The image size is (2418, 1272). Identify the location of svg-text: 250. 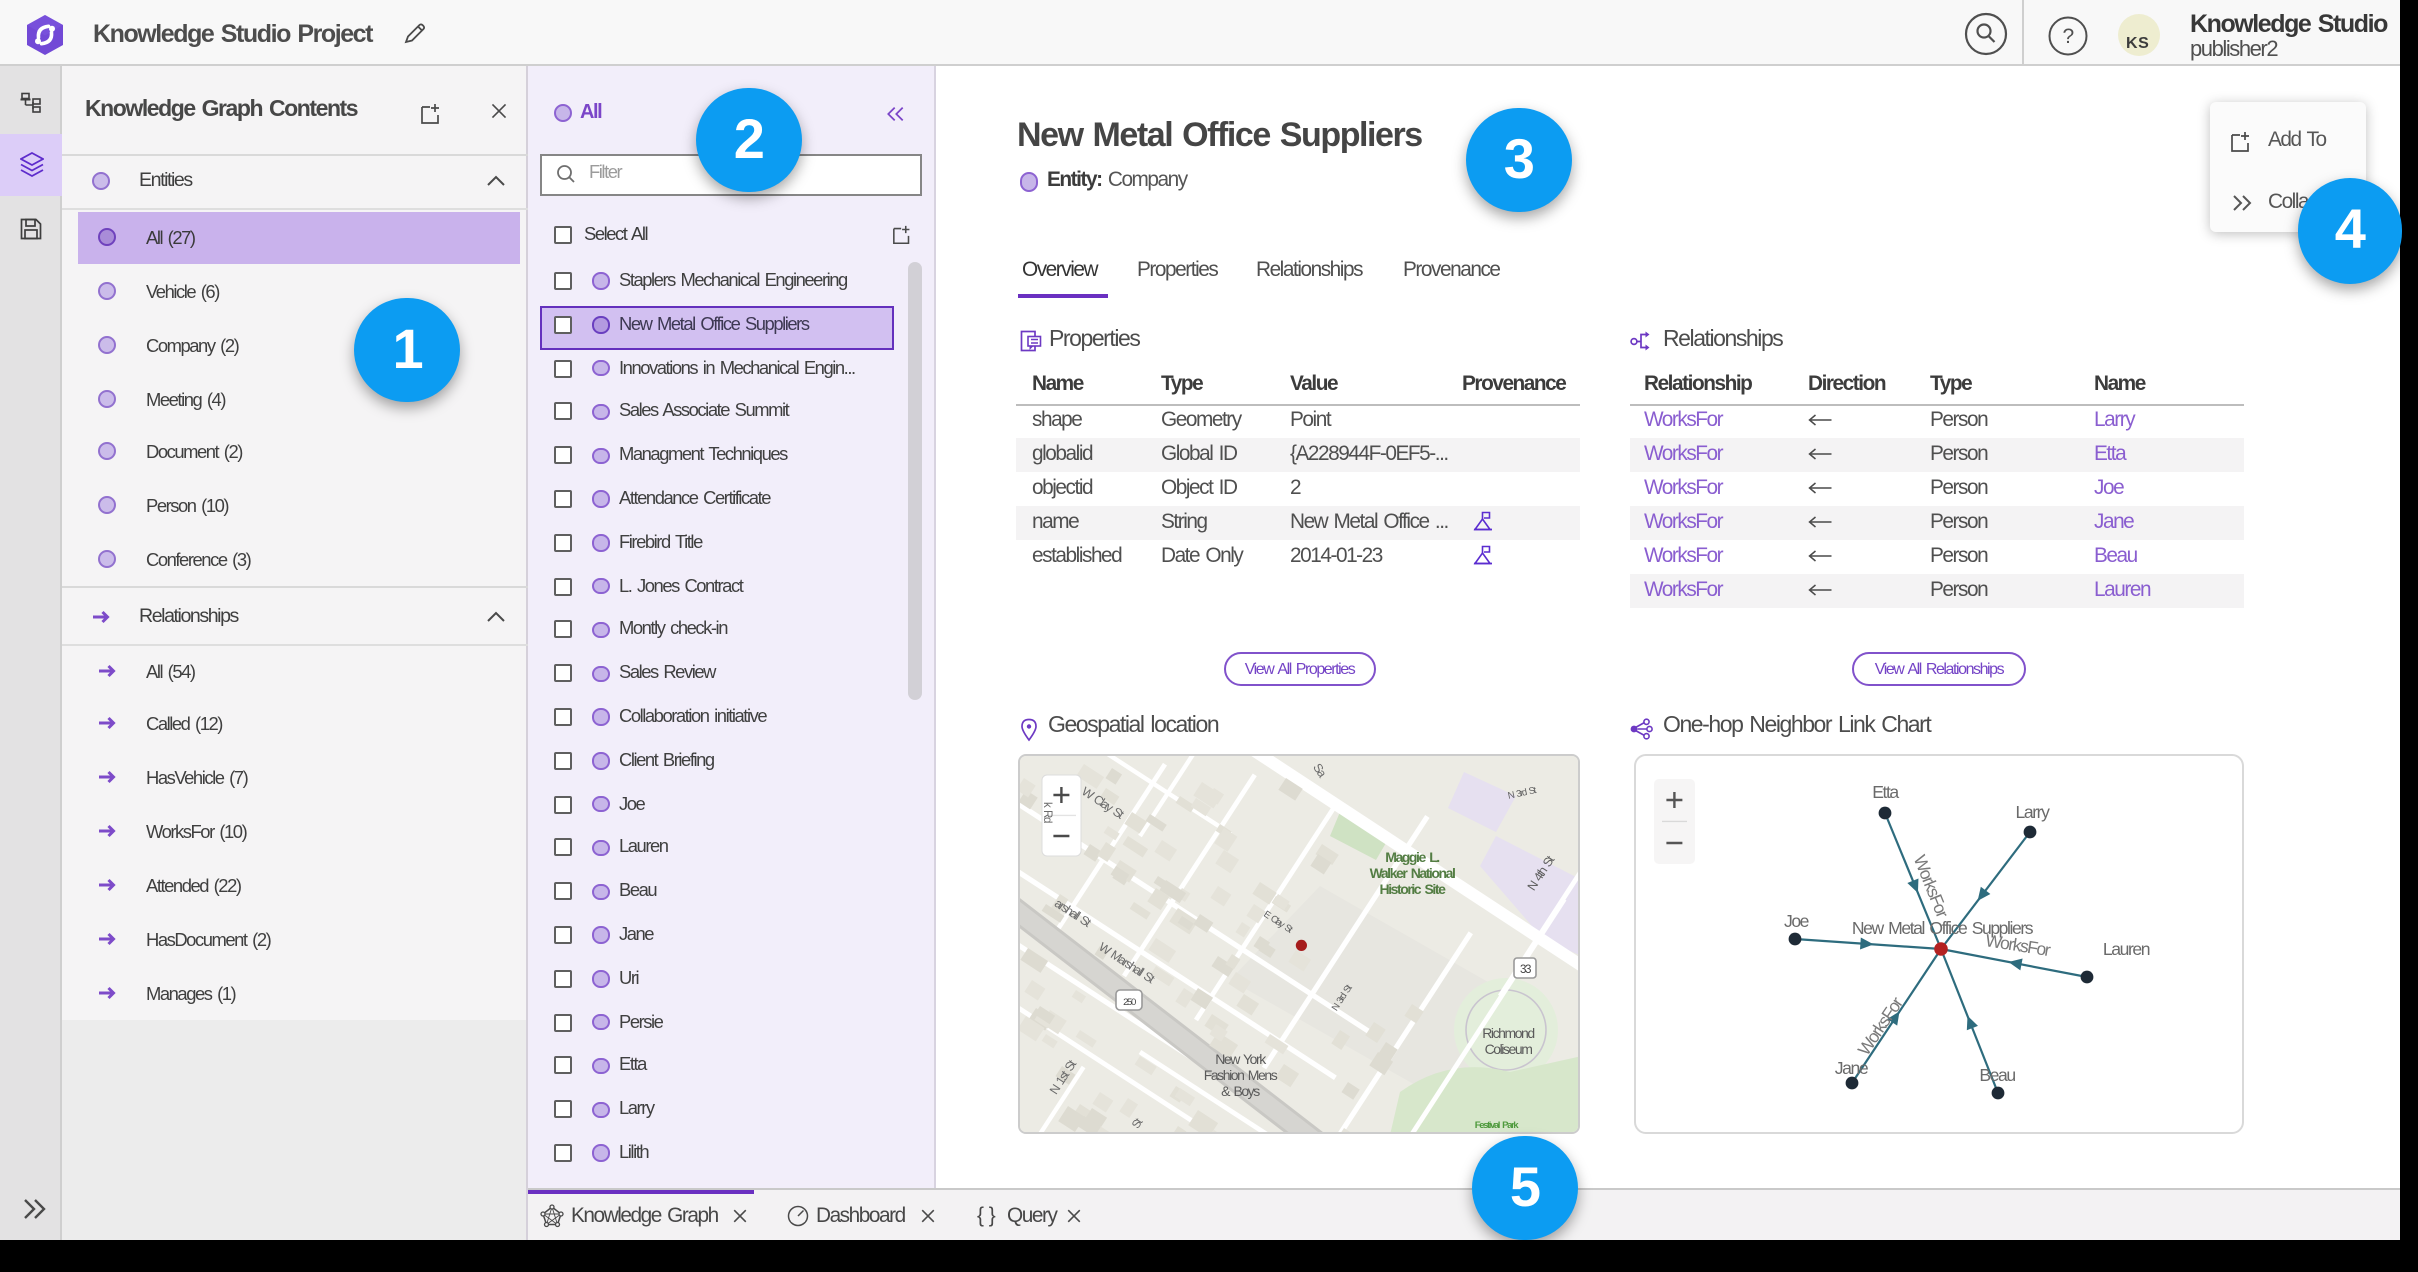
(1128, 1002).